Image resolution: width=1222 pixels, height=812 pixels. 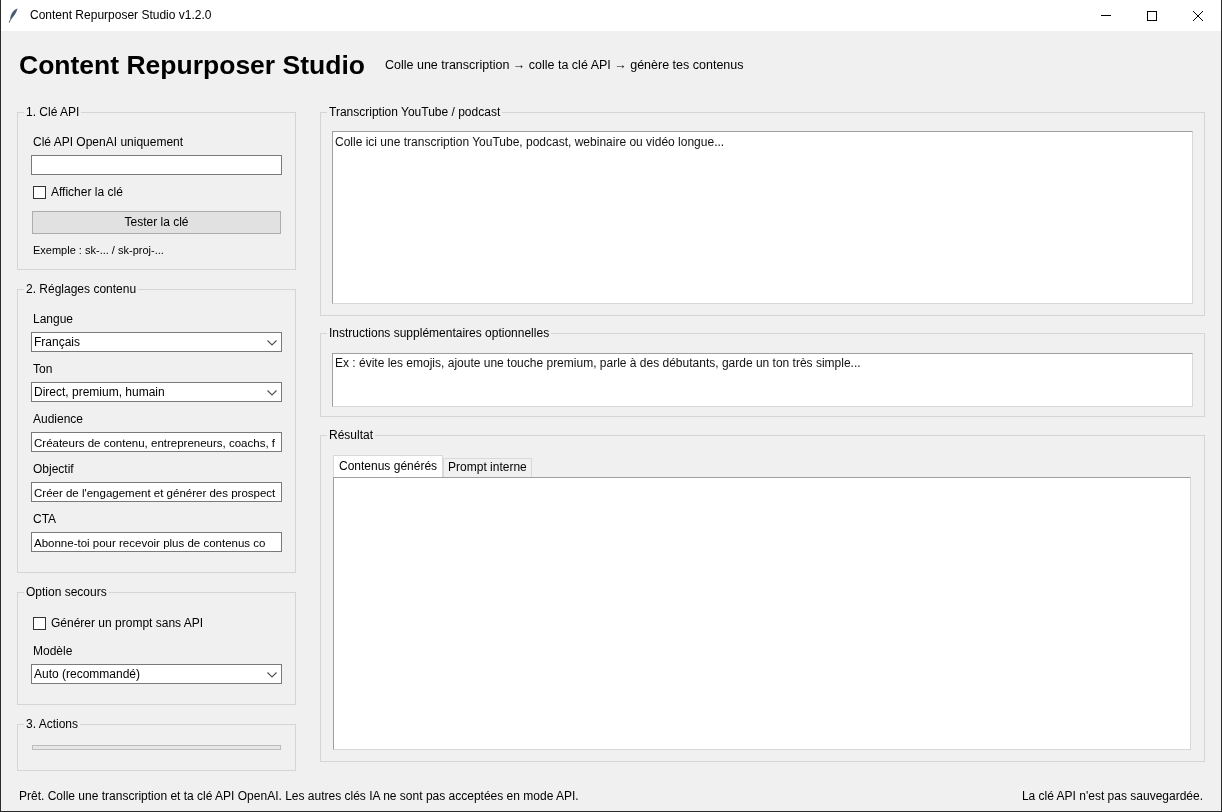 I want to click on tab: Contenus générés, so click(x=388, y=465).